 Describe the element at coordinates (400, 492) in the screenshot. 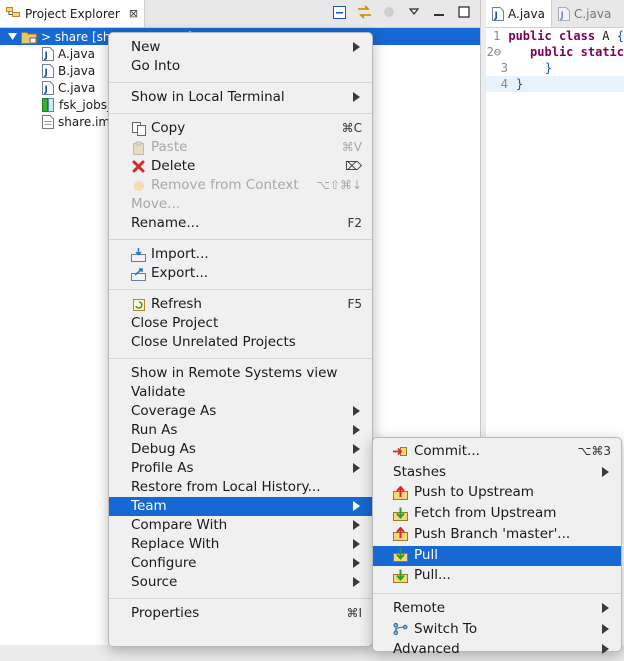

I see `push-icon` at that location.